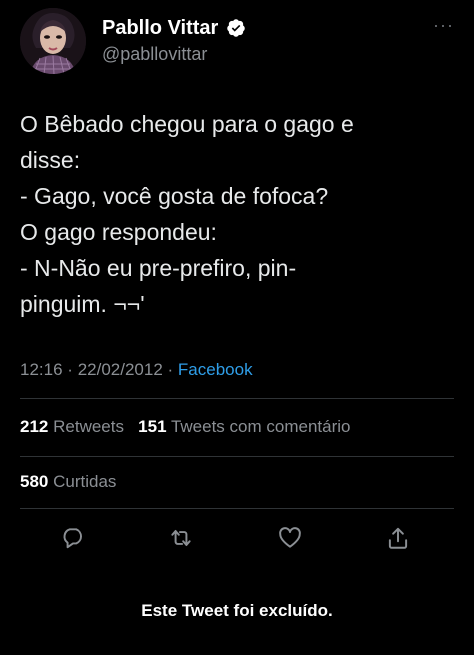 The image size is (474, 655). I want to click on tweet-meta: 12:16 · 22/02/2012 · Facebook, so click(136, 370).